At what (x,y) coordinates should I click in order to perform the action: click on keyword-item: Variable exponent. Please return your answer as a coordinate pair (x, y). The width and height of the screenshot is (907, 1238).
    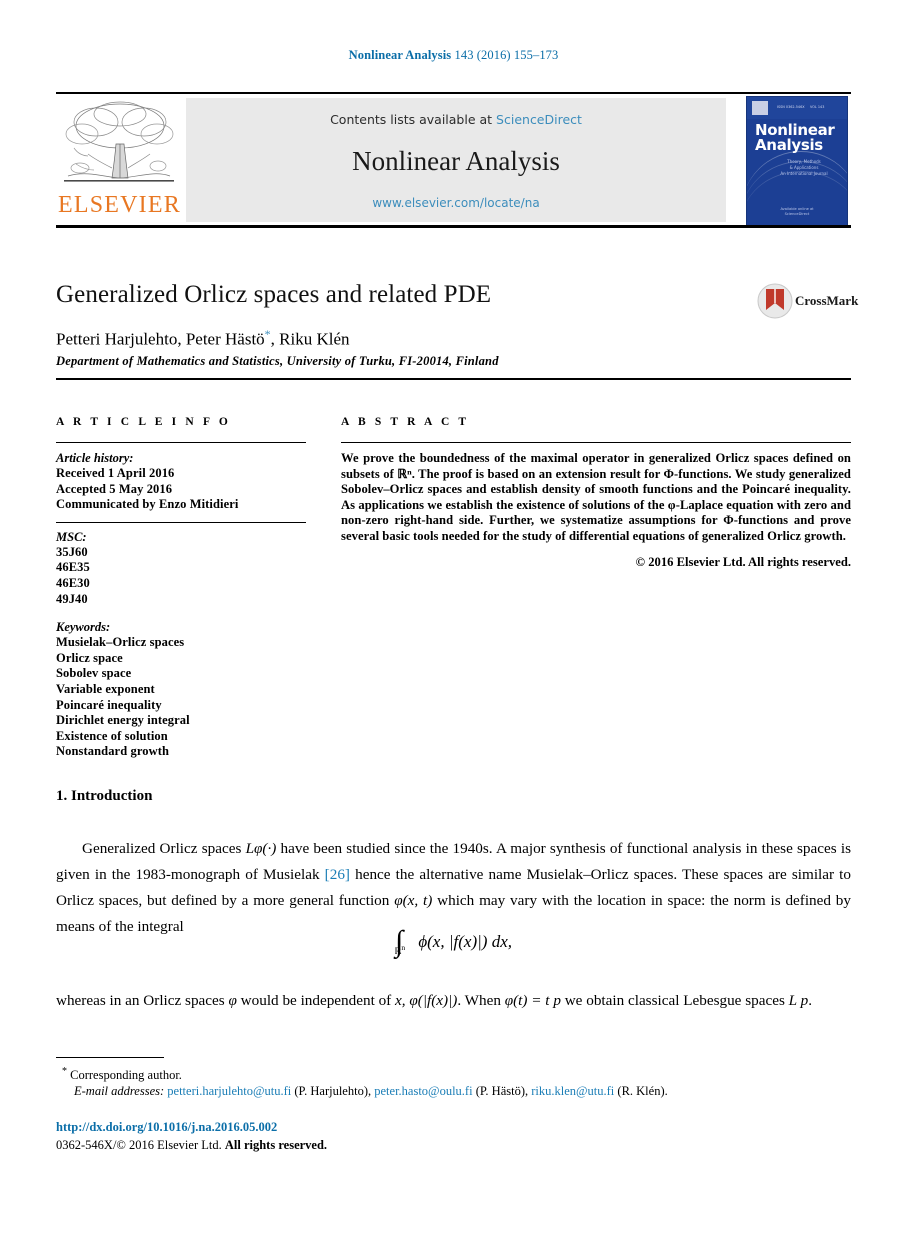
    Looking at the image, I should click on (105, 688).